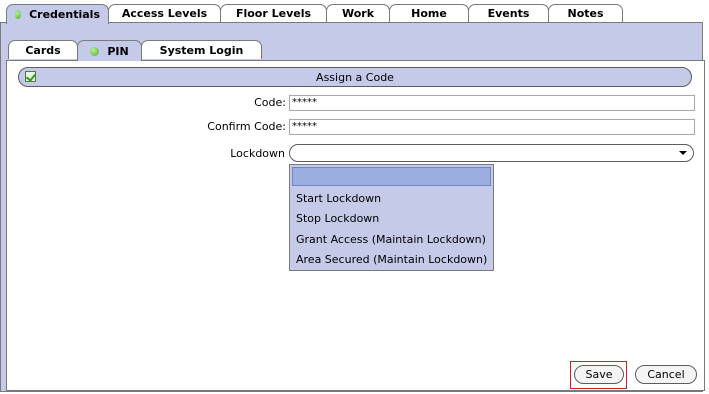 Image resolution: width=709 pixels, height=394 pixels. I want to click on tab-cards: Cards, so click(43, 49).